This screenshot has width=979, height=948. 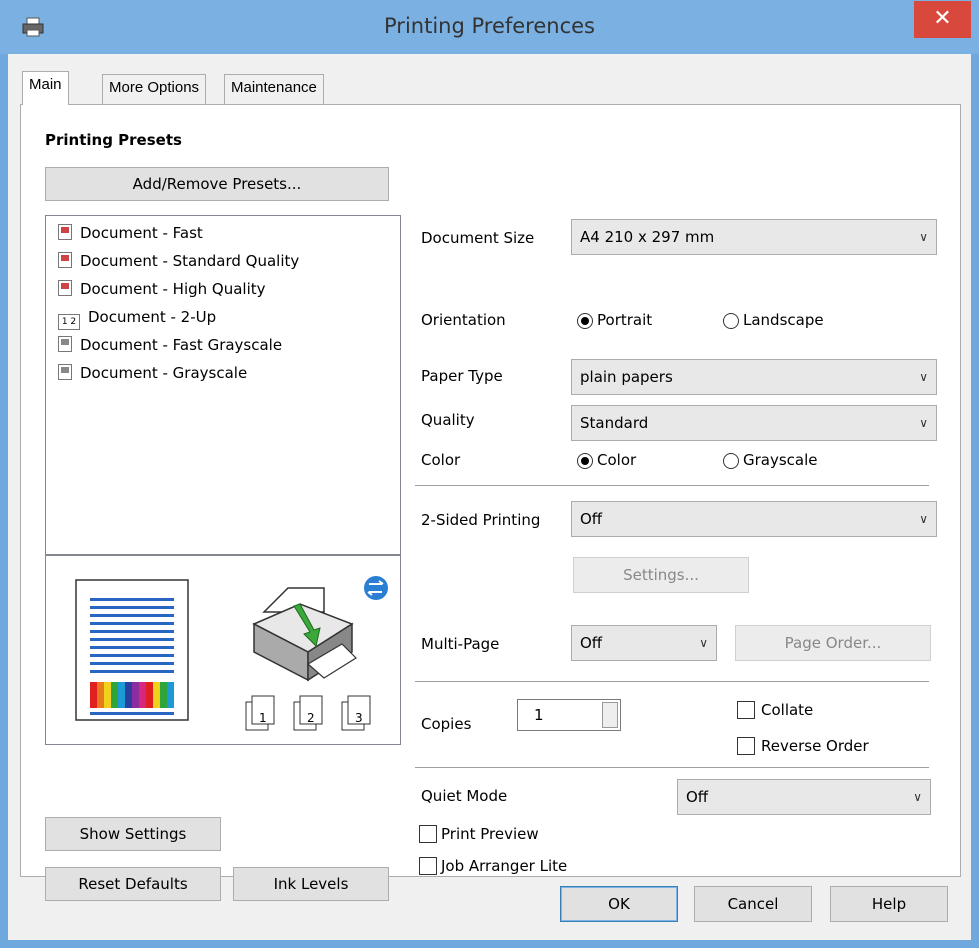 What do you see at coordinates (448, 420) in the screenshot?
I see `quality-label: Quality` at bounding box center [448, 420].